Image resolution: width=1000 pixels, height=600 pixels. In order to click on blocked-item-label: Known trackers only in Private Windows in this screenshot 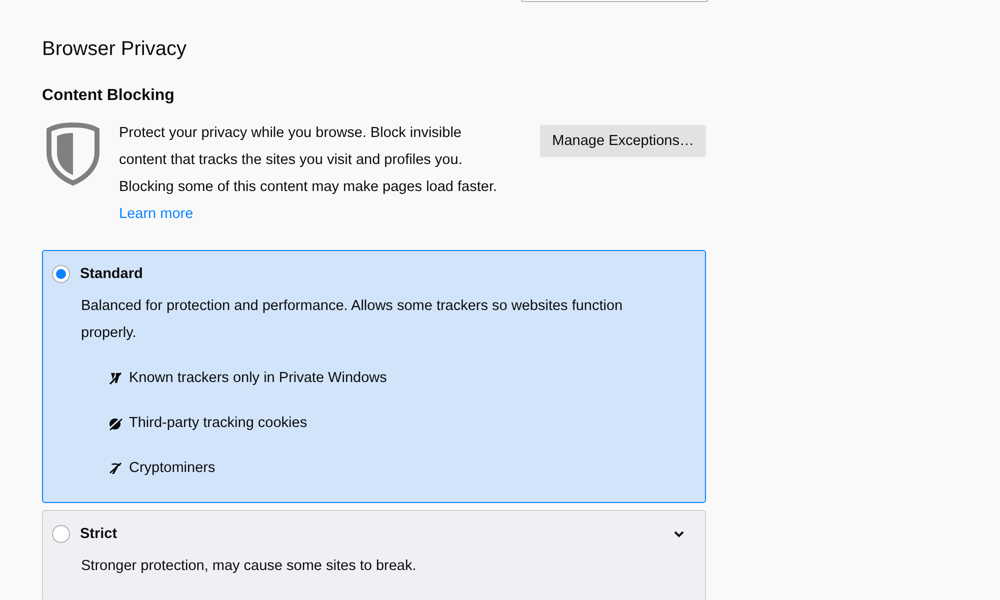, I will do `click(258, 378)`.